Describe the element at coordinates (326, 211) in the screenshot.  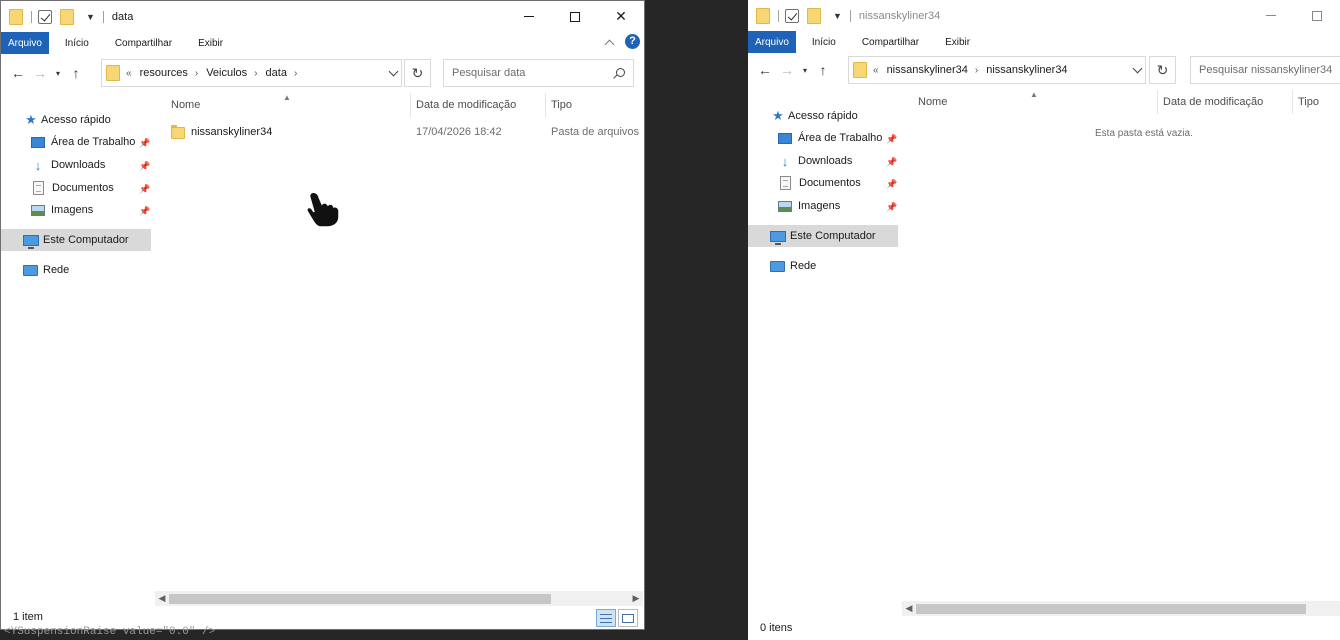
I see `hand-cursor-icon` at that location.